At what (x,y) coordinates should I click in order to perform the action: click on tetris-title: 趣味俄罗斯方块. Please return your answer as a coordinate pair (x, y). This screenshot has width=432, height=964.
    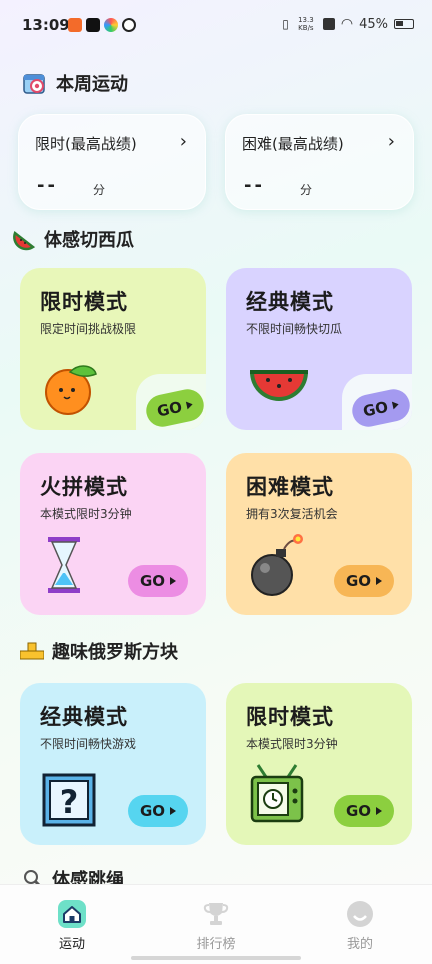
    Looking at the image, I should click on (115, 652).